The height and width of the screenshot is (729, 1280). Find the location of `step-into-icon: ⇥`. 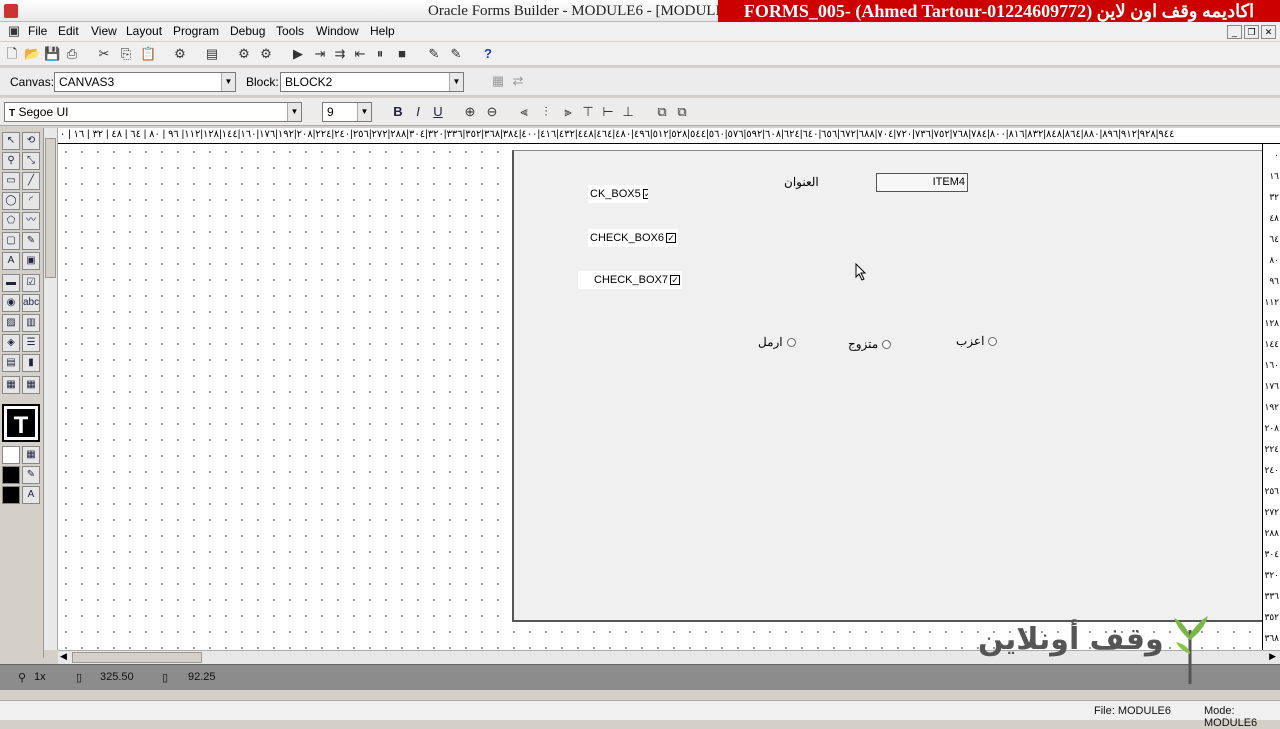

step-into-icon: ⇥ is located at coordinates (320, 54).